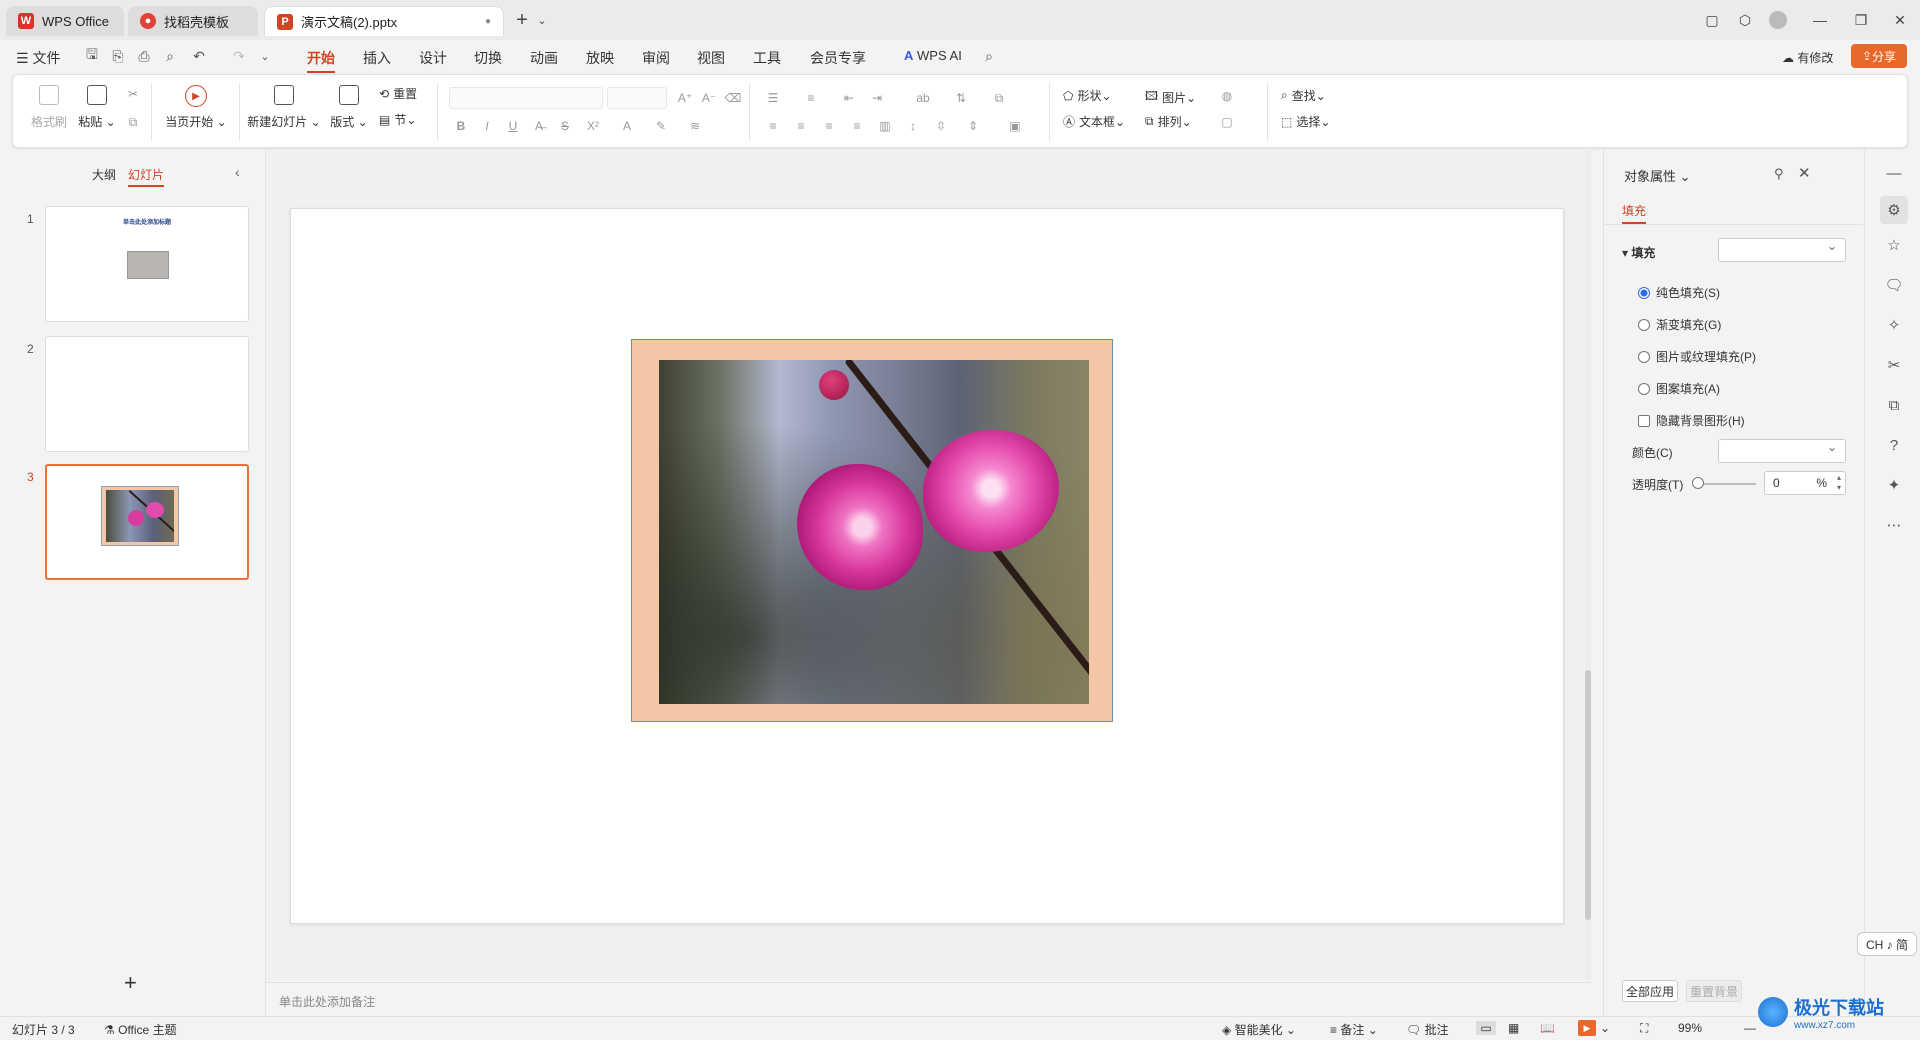 Image resolution: width=1920 pixels, height=1040 pixels. Describe the element at coordinates (593, 126) in the screenshot. I see `superscript-icon: X²` at that location.